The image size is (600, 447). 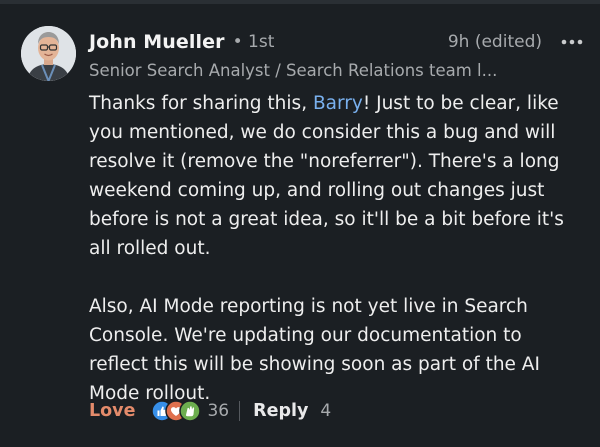 What do you see at coordinates (325, 411) in the screenshot?
I see `reply-count: 4` at bounding box center [325, 411].